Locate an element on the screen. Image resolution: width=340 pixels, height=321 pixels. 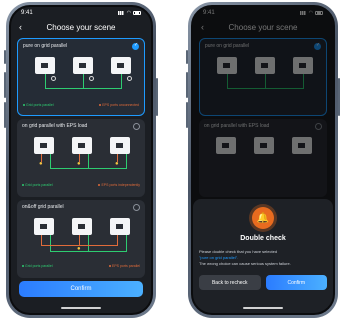
scene-legend: Grid ports parallel EPS ports parallel is located at coordinates (81, 266).